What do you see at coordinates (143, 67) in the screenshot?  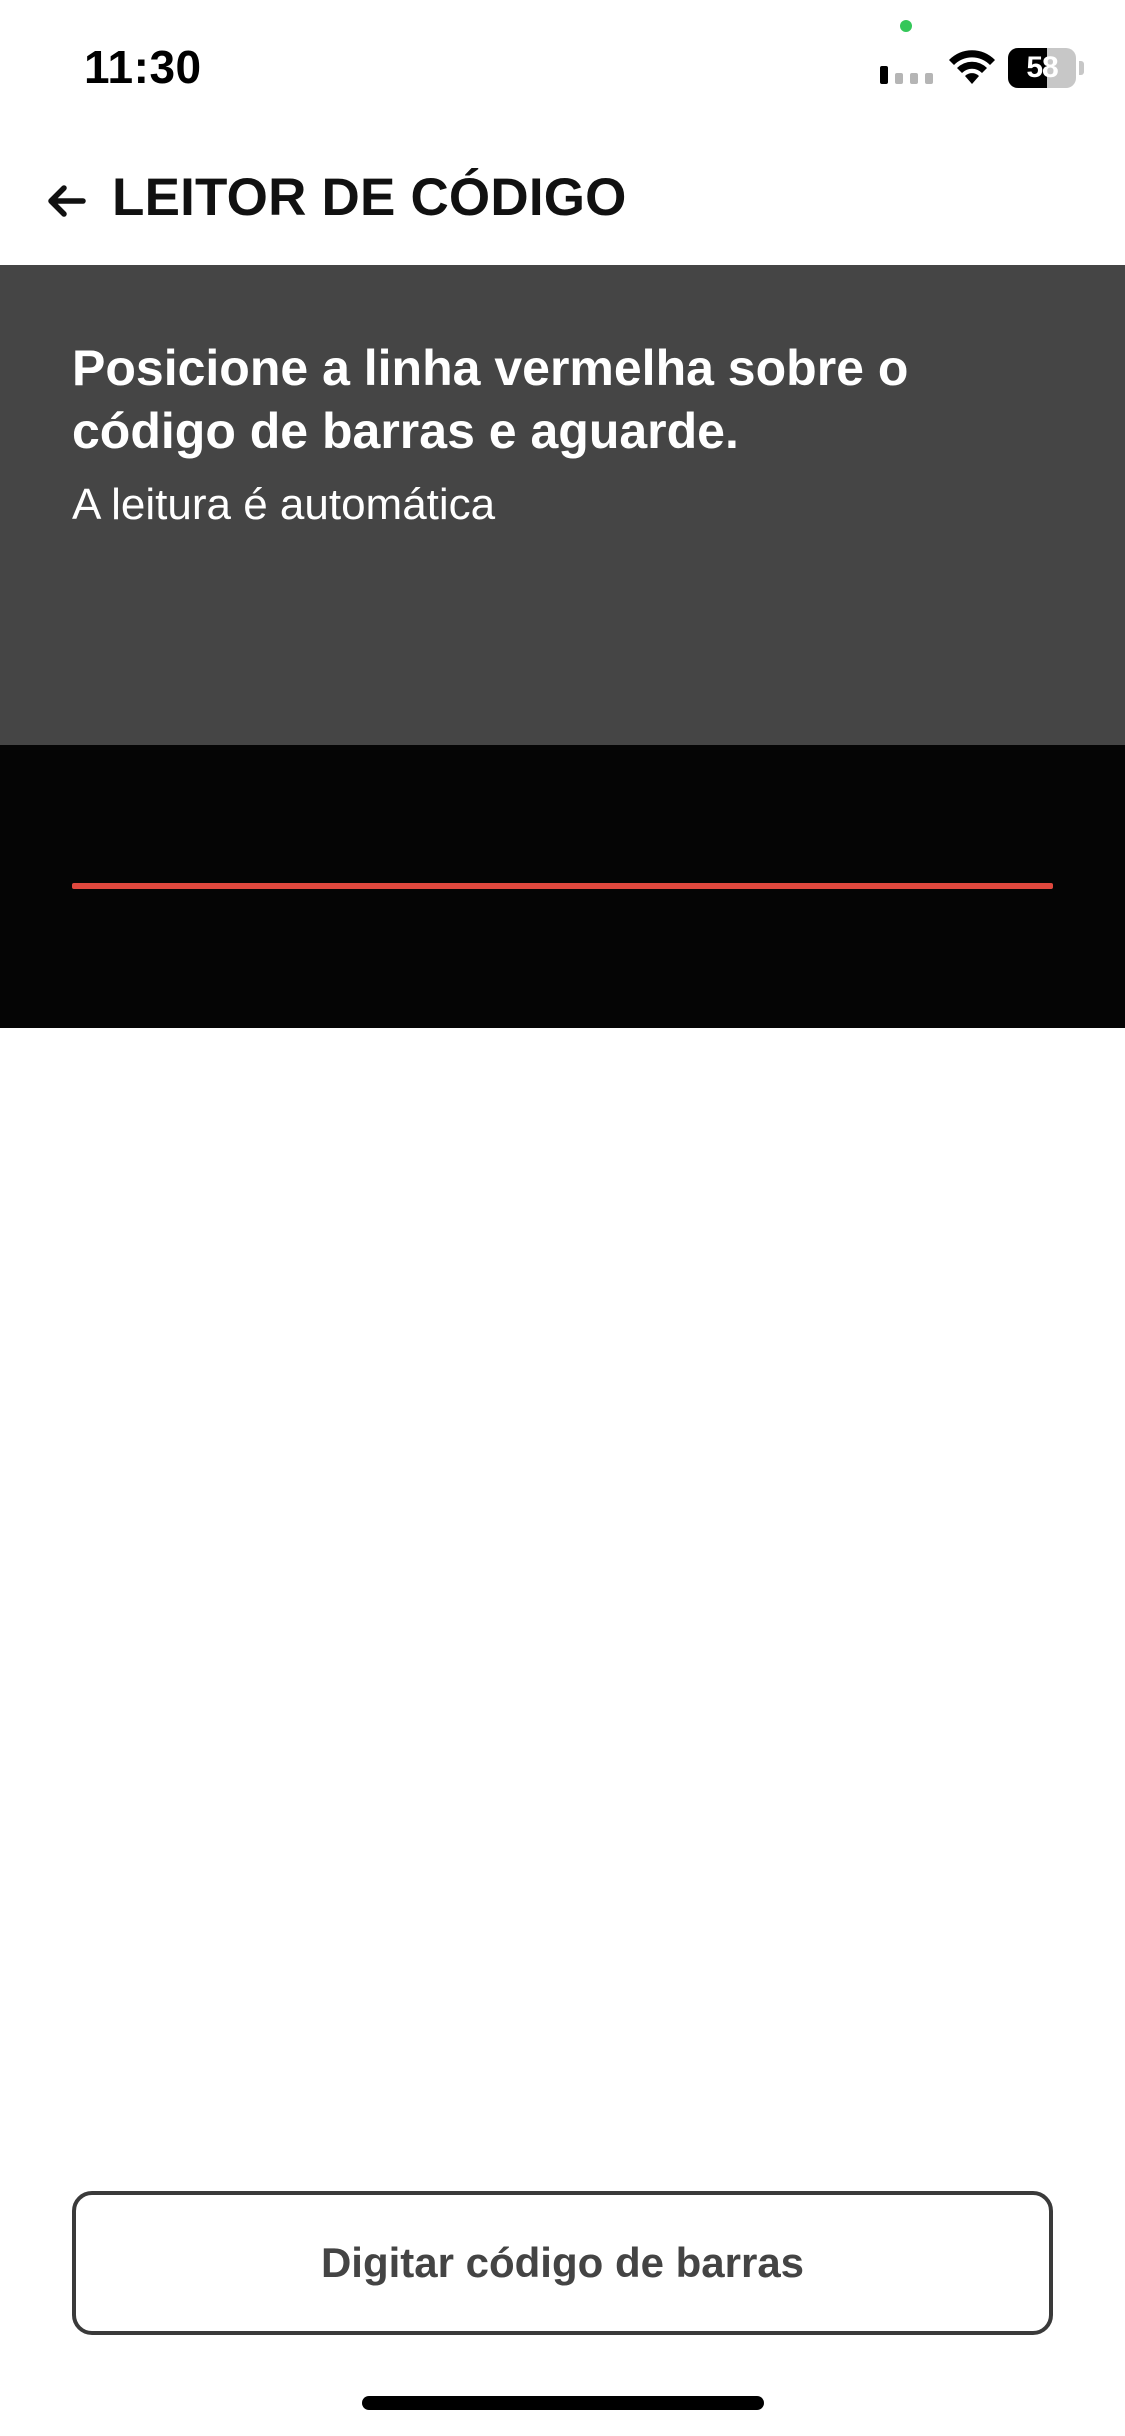 I see `status-time: 11:30` at bounding box center [143, 67].